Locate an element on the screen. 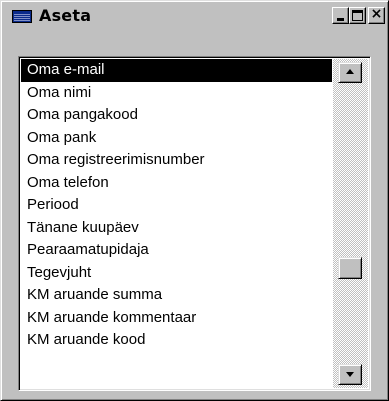  arrow-up-icon is located at coordinates (350, 71).